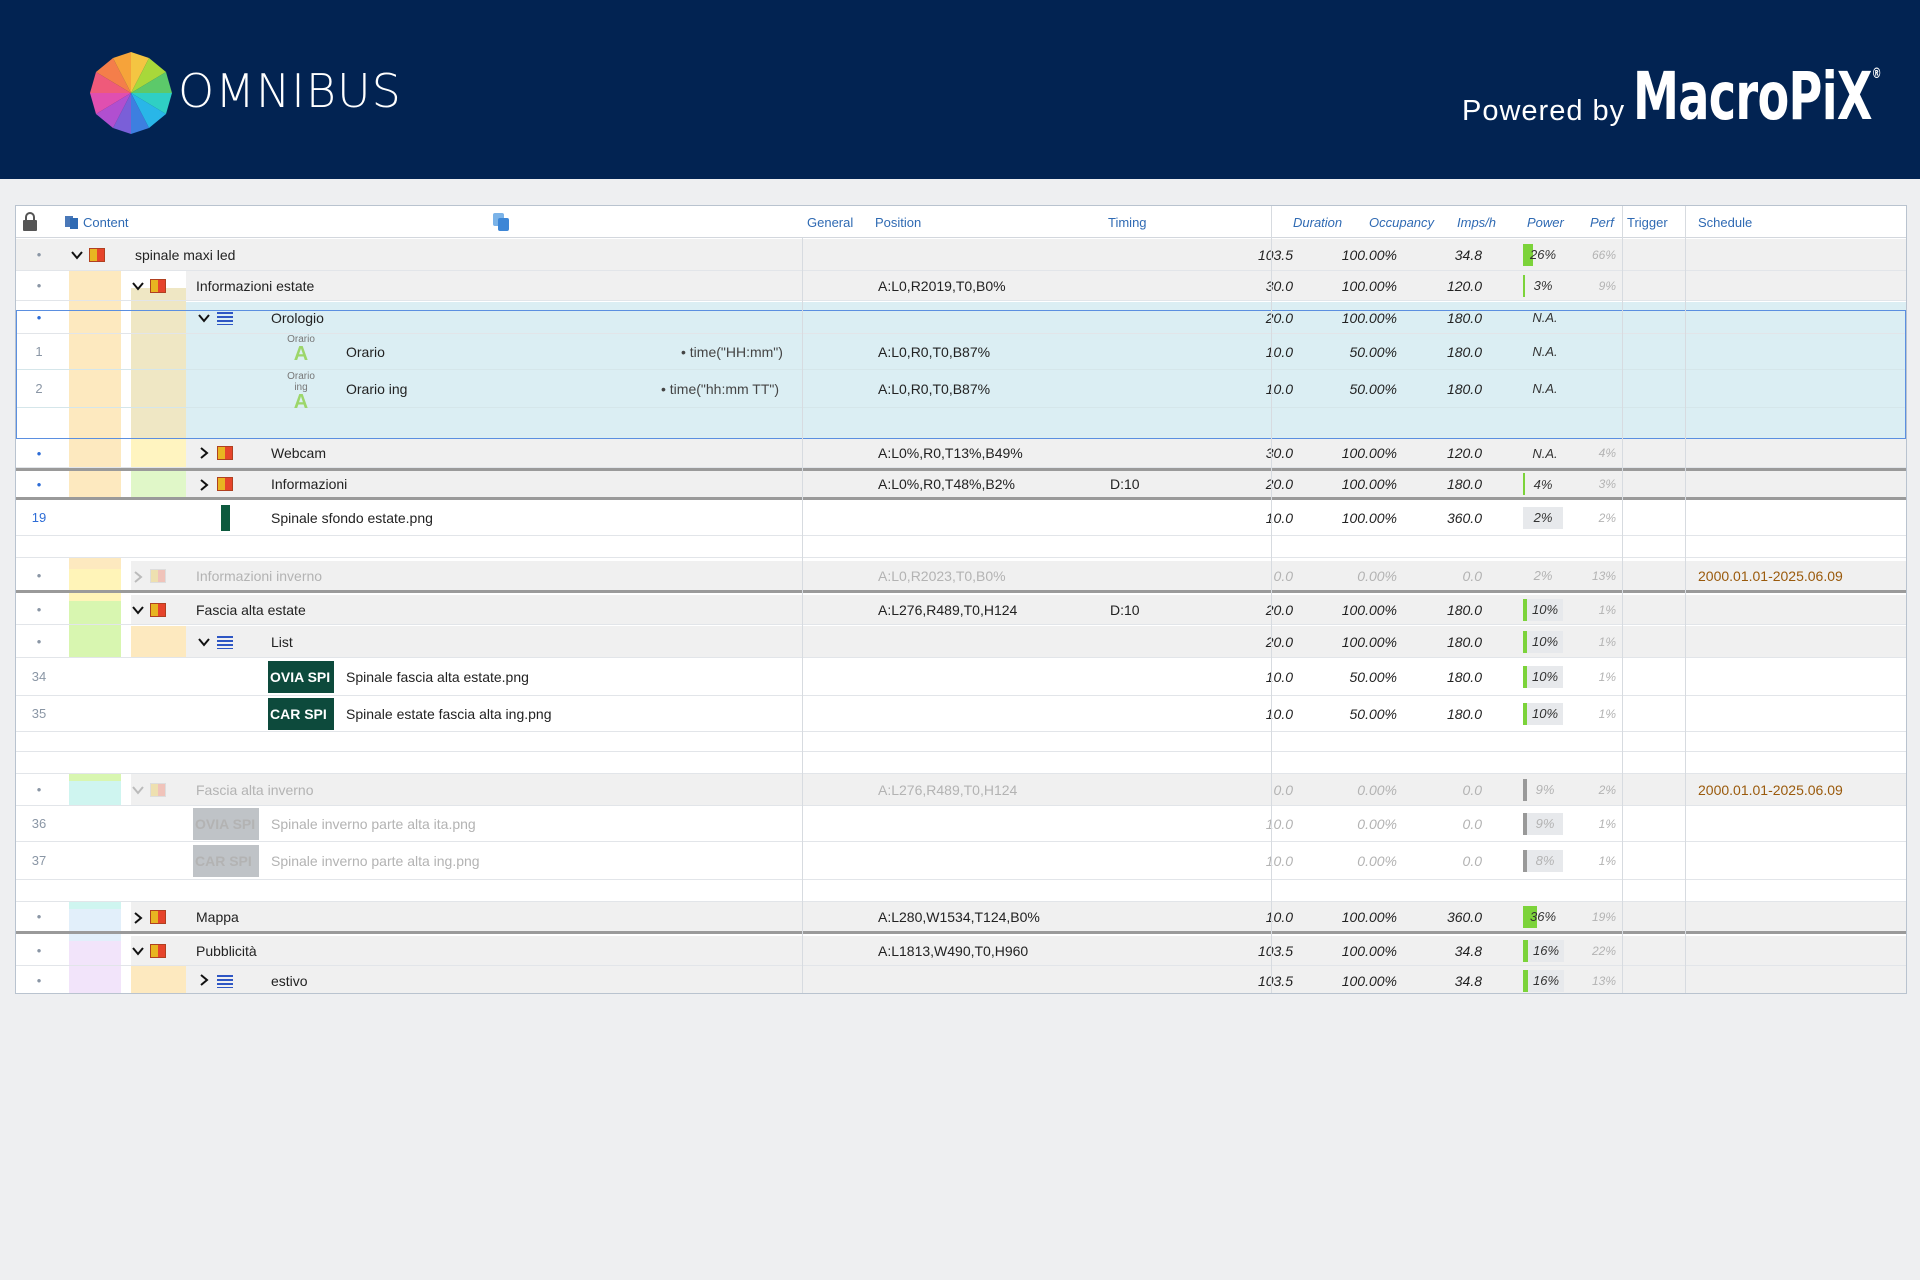 Image resolution: width=1920 pixels, height=1280 pixels. I want to click on text-clock-icon: Orario ing A, so click(301, 392).